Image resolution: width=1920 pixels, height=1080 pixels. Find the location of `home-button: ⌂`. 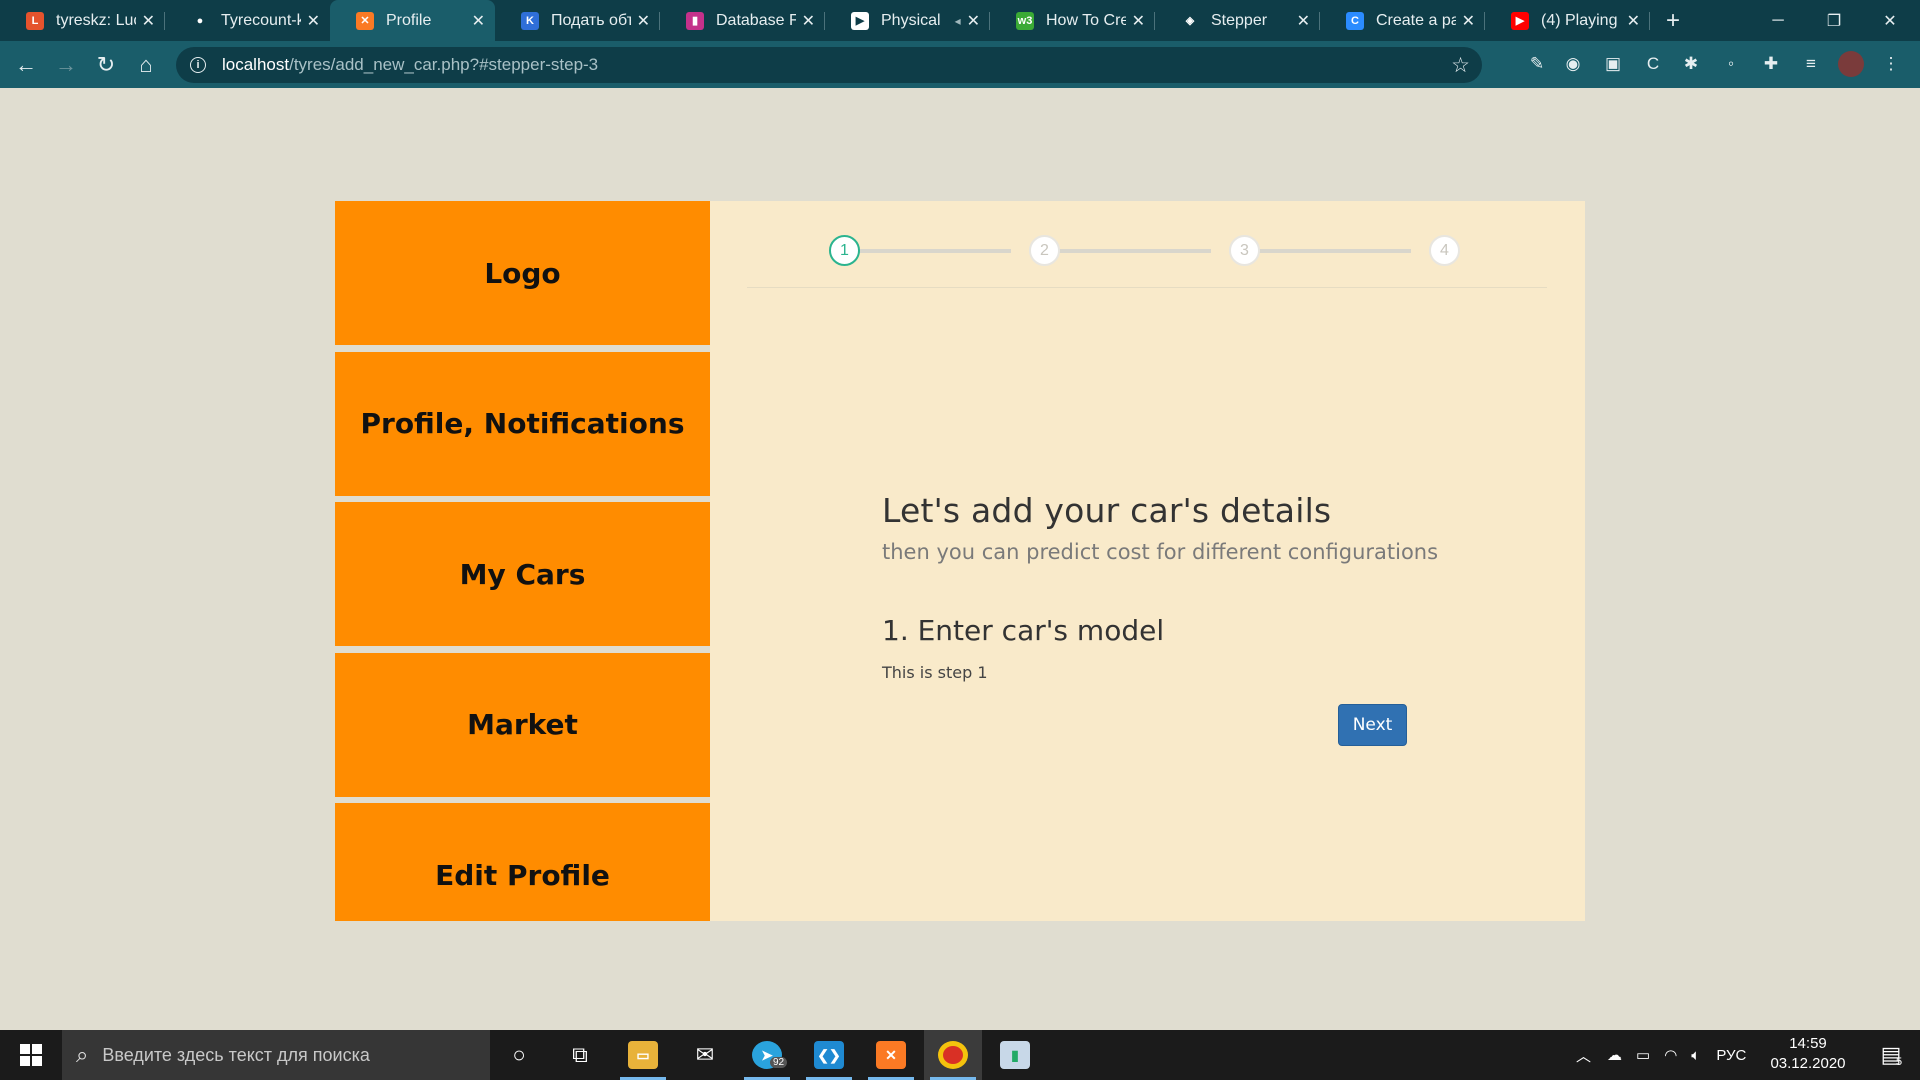

home-button: ⌂ is located at coordinates (146, 65).